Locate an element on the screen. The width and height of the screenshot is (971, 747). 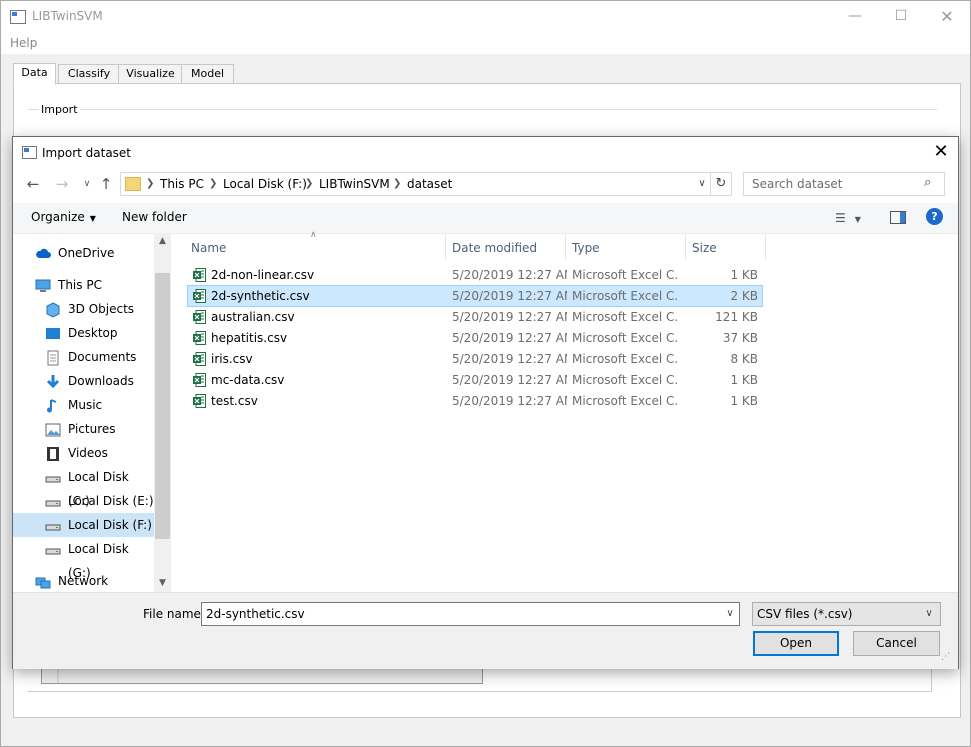
nav-scroll-thumb is located at coordinates (162, 406).